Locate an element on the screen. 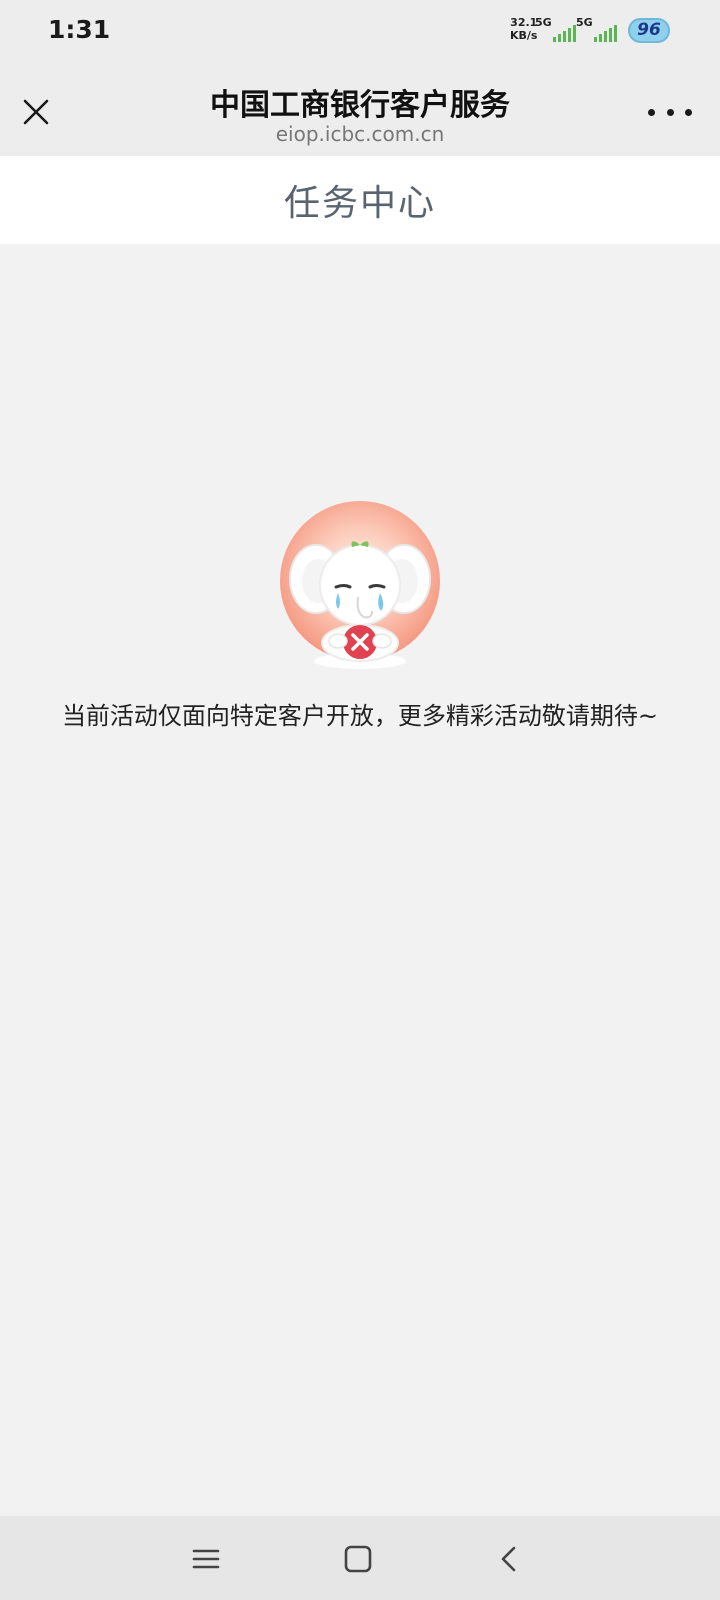 Image resolution: width=720 pixels, height=1600 pixels. status-time: 1:31 is located at coordinates (79, 29).